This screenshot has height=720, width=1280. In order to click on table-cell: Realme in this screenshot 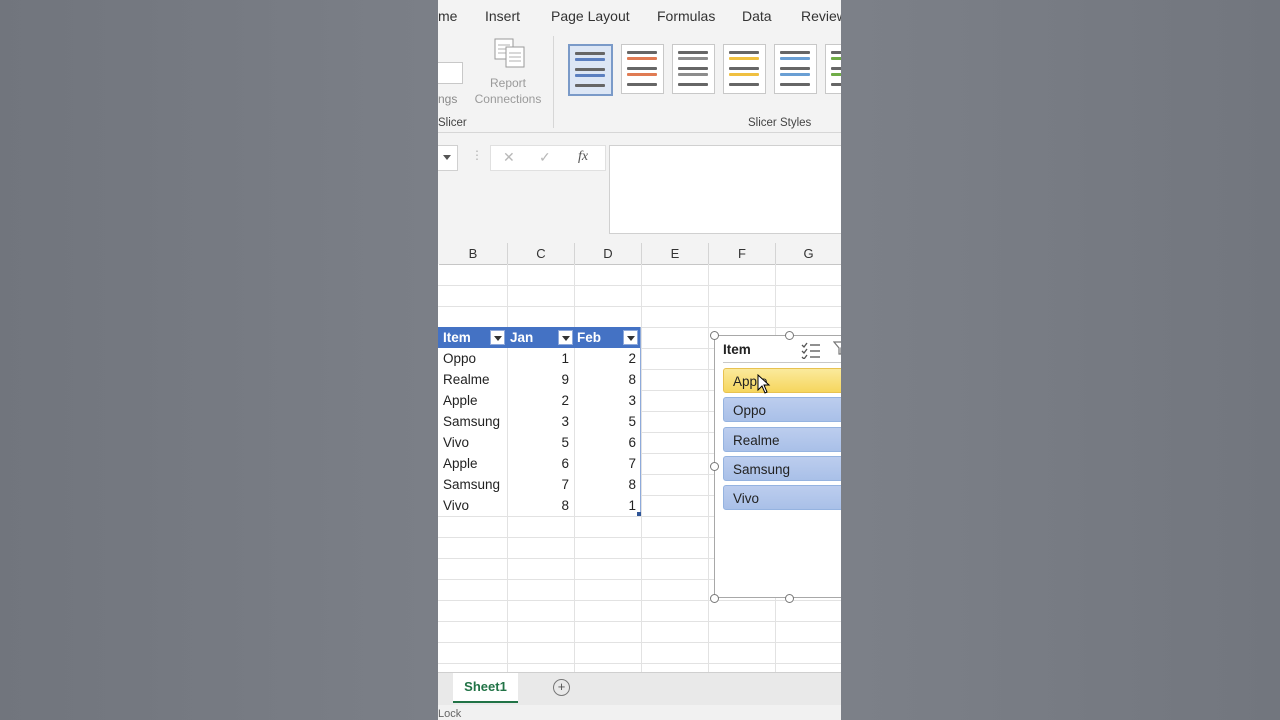, I will do `click(473, 379)`.